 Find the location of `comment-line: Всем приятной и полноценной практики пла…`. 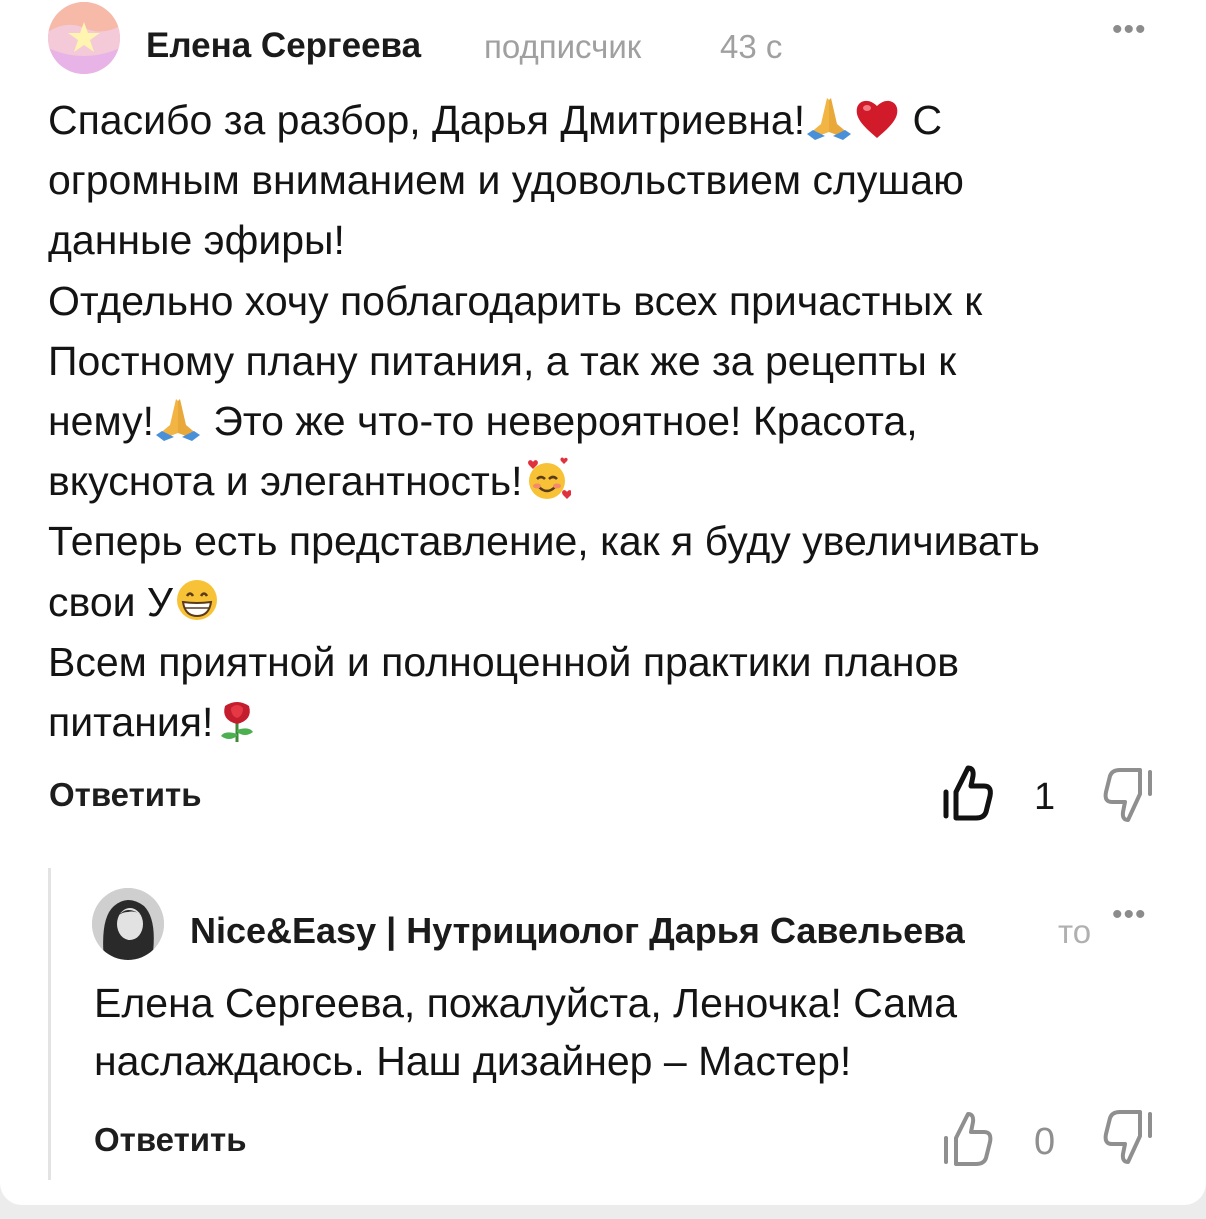

comment-line: Всем приятной и полноценной практики пла… is located at coordinates (504, 661).